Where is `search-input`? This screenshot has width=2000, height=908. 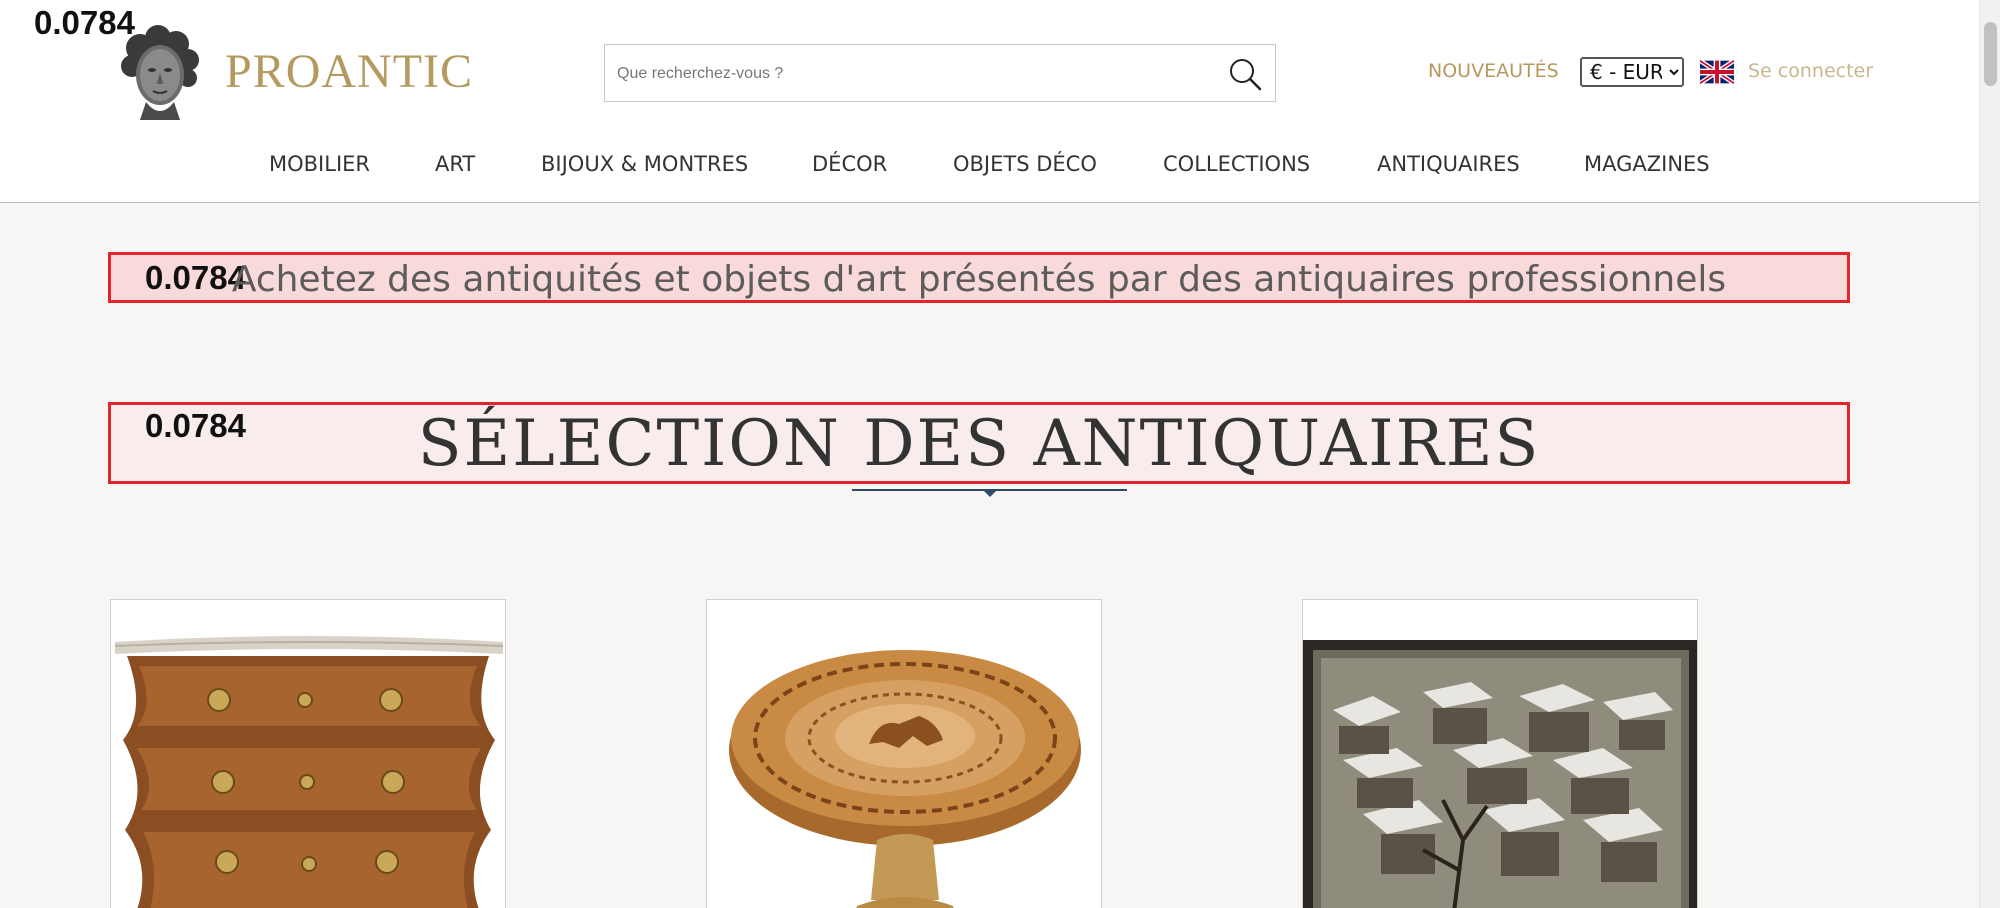
search-input is located at coordinates (907, 74).